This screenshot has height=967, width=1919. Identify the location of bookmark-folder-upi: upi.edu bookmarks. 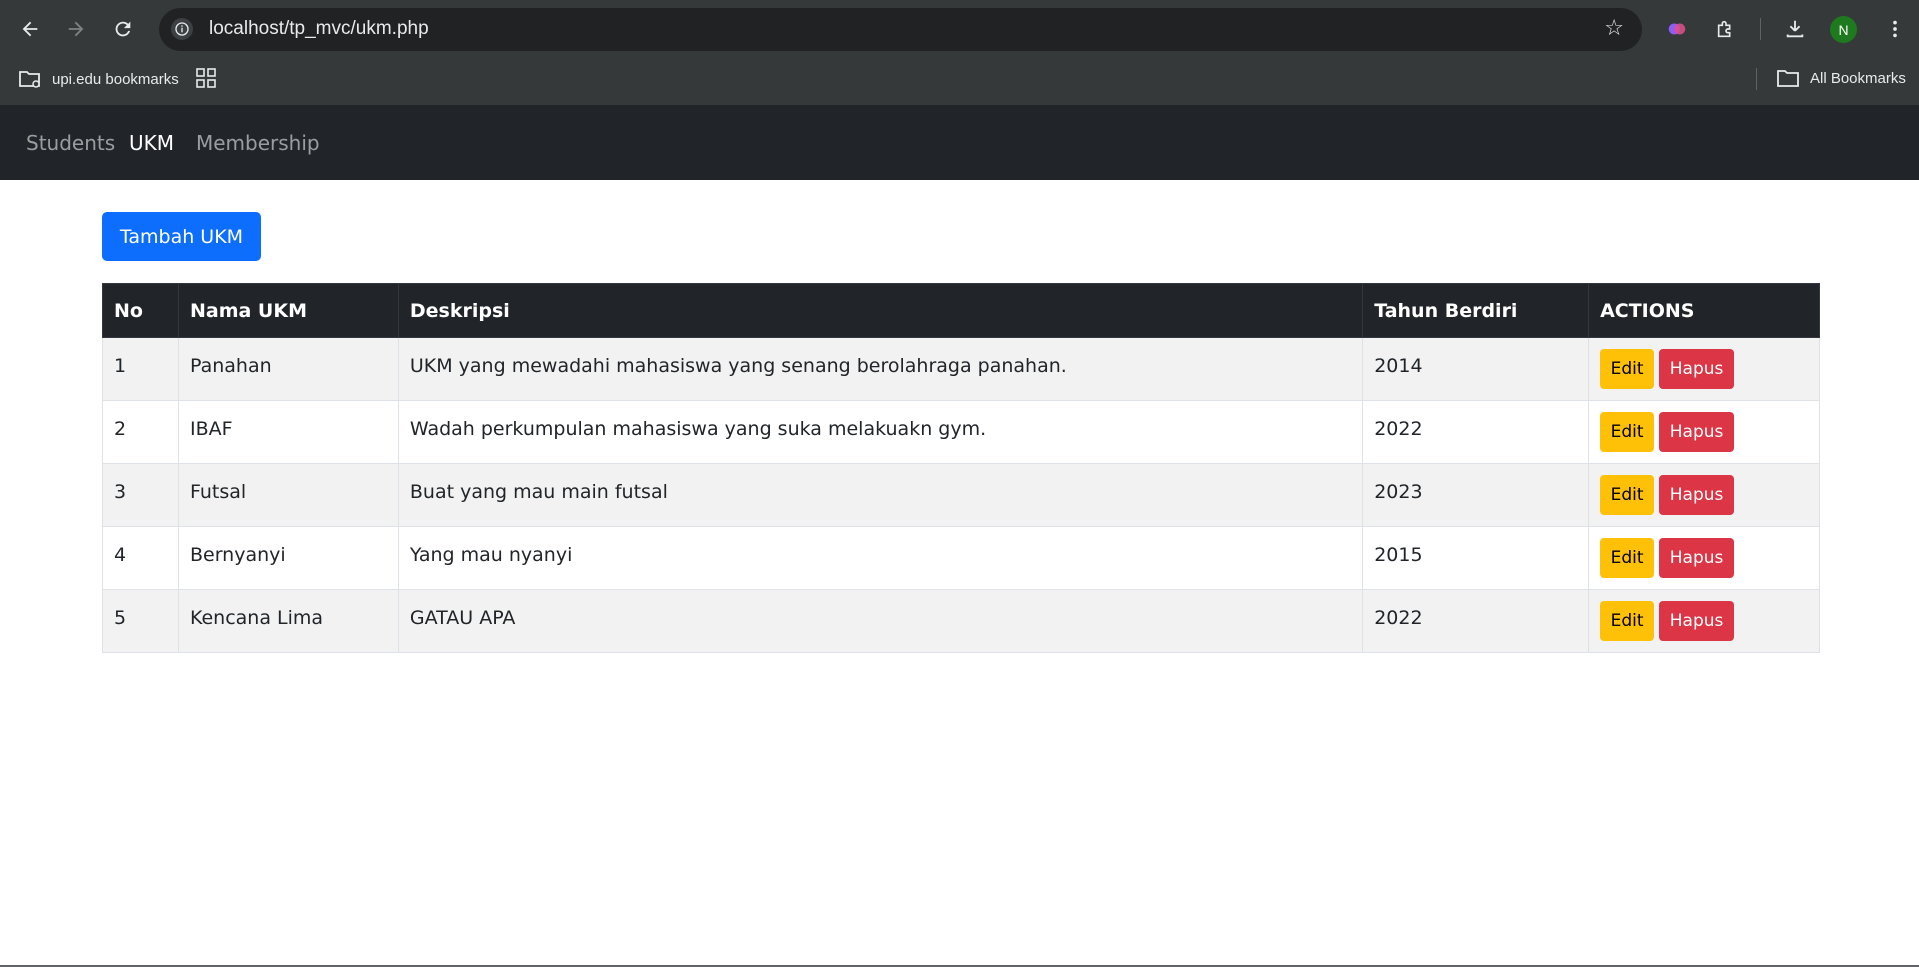
(98, 79).